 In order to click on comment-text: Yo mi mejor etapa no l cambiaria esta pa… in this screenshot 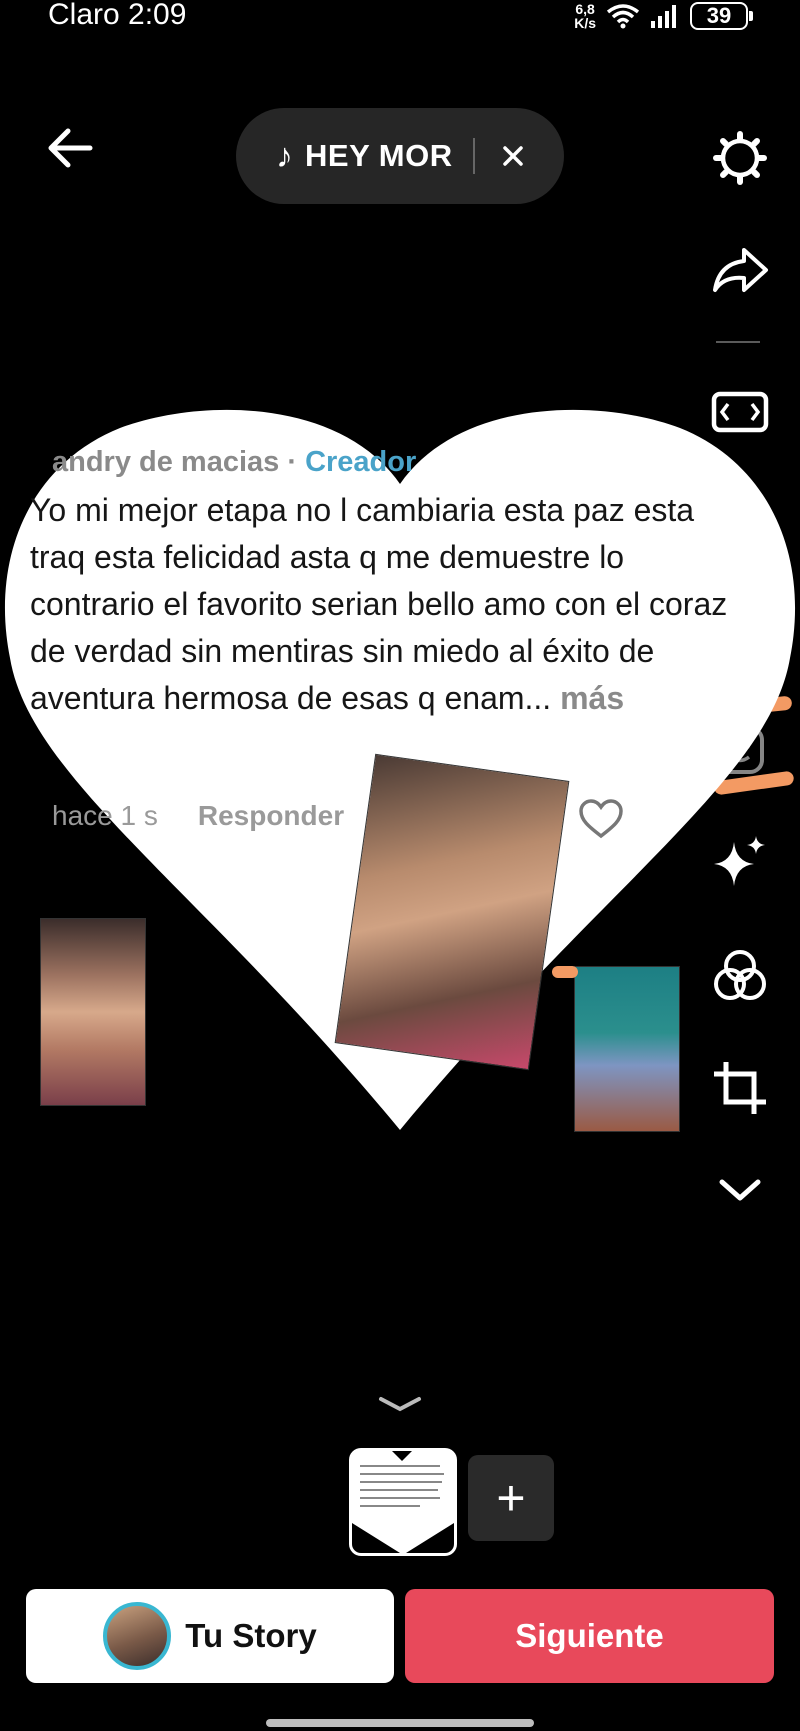, I will do `click(379, 604)`.